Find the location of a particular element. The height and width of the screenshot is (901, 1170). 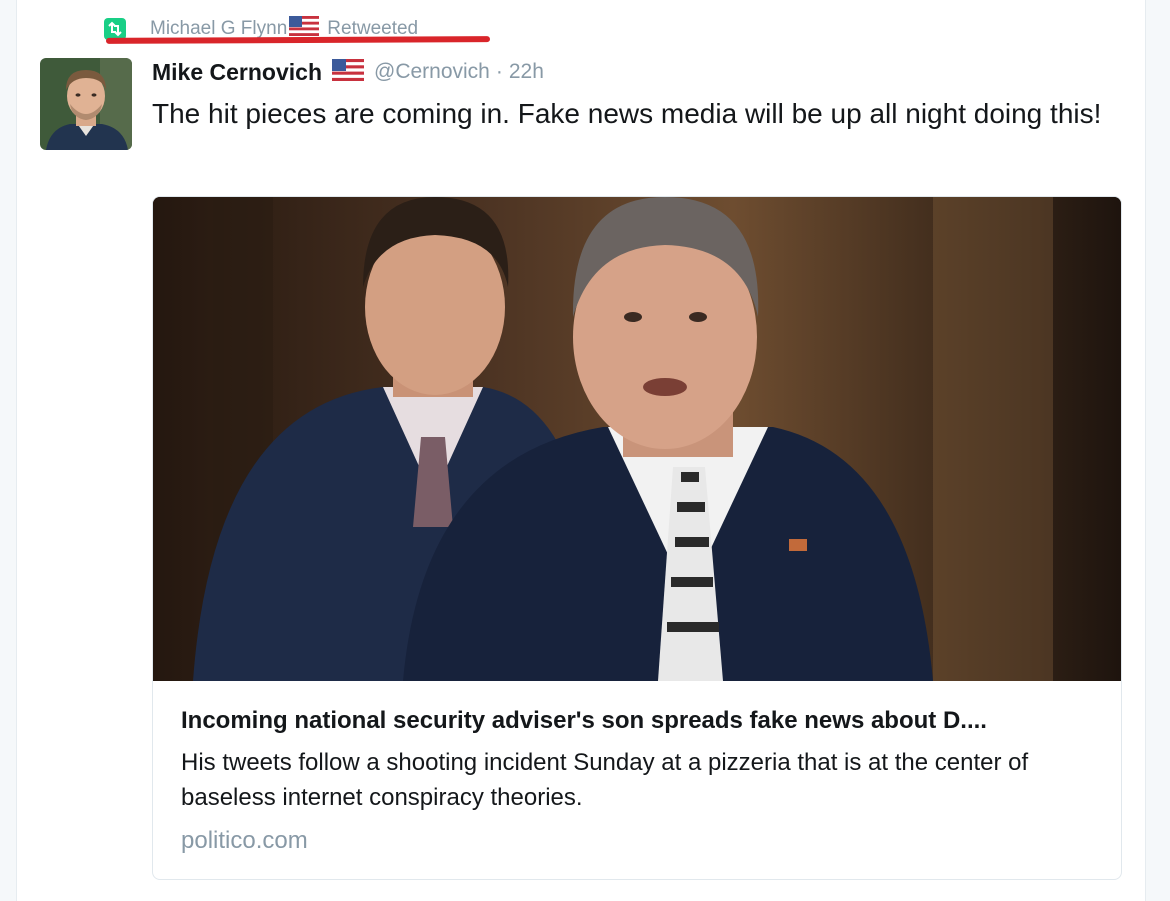

us-flag-icon is located at coordinates (348, 72).